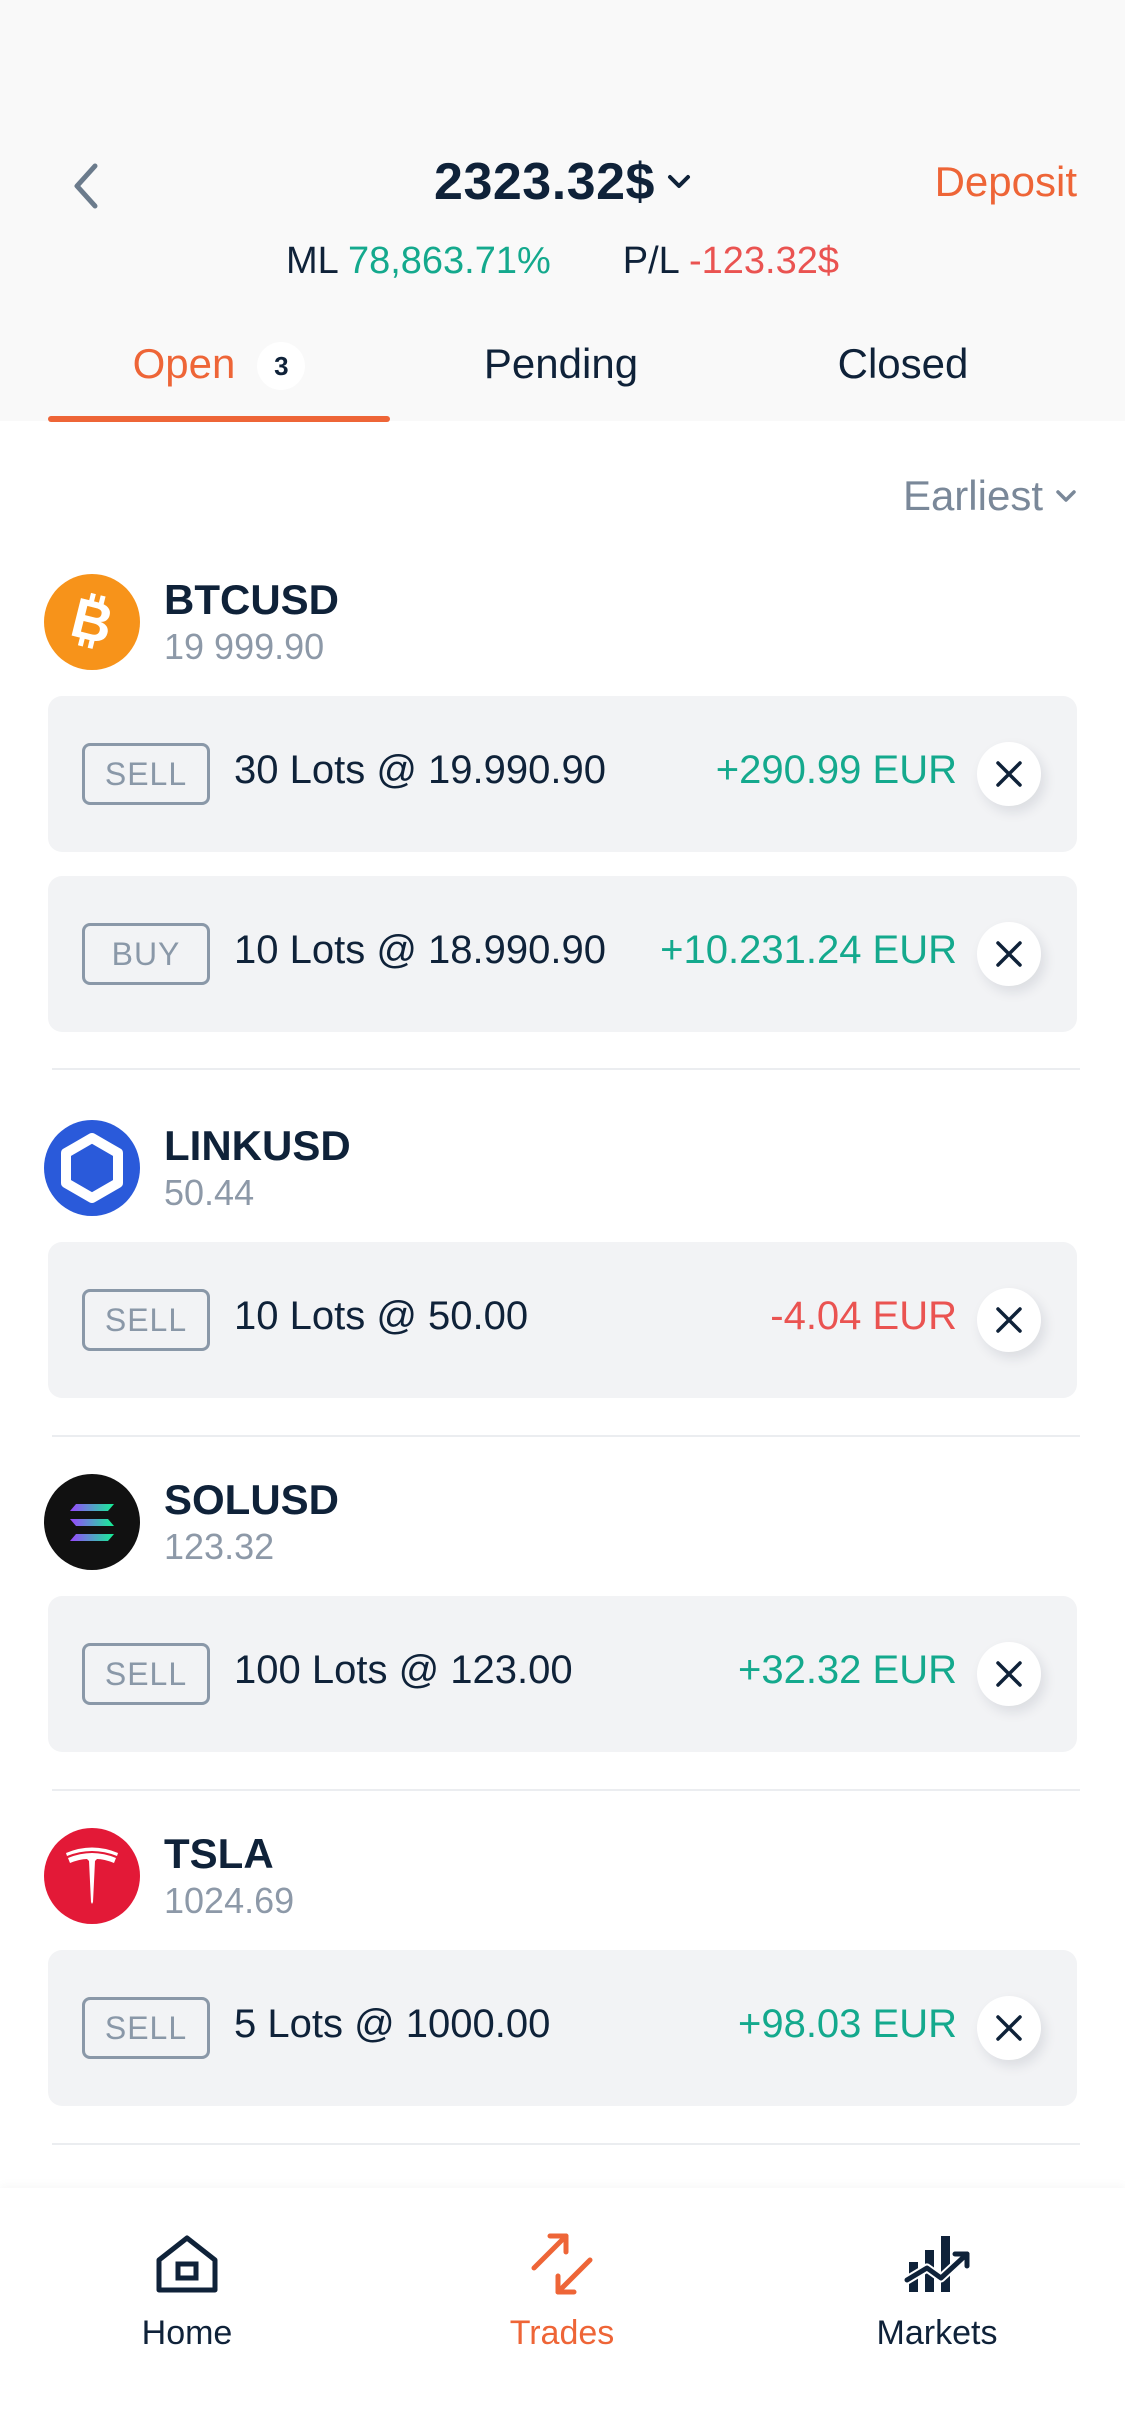  What do you see at coordinates (836, 770) in the screenshot?
I see `trade-profit: +290.99 EUR` at bounding box center [836, 770].